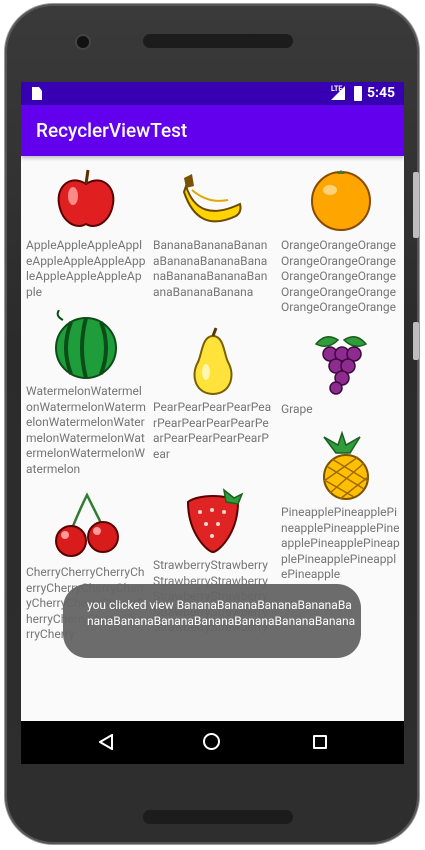 This screenshot has width=425, height=850. Describe the element at coordinates (112, 130) in the screenshot. I see `app-title: RecyclerViewTest` at that location.